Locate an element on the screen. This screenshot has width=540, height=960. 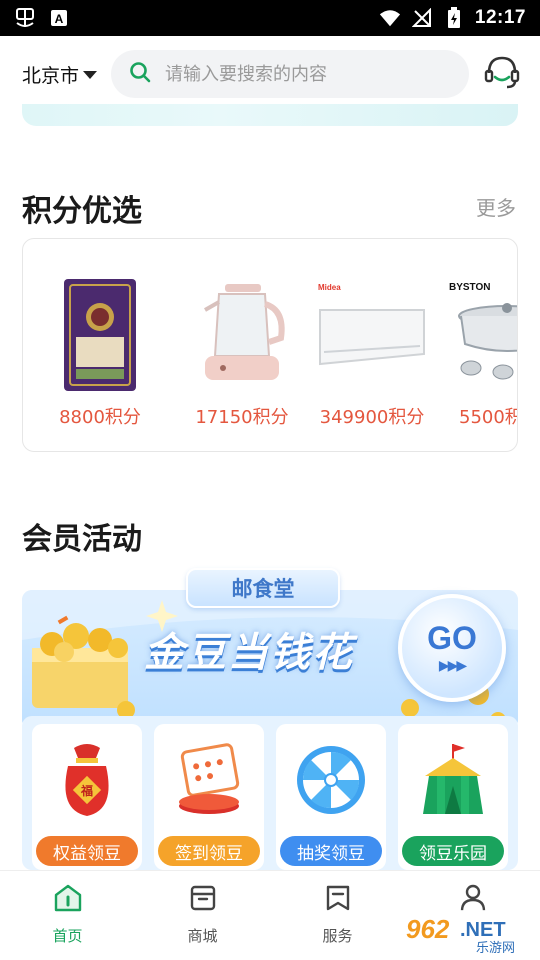
svg-text: A is located at coordinates (59, 19).